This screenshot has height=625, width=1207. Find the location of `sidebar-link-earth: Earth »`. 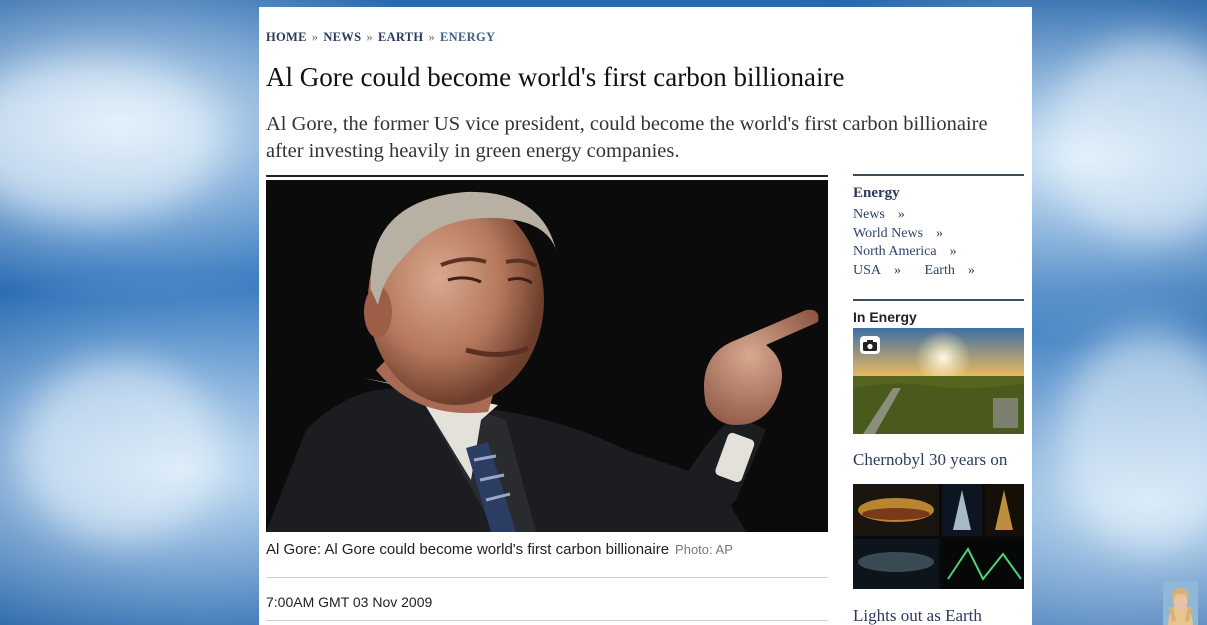

sidebar-link-earth: Earth » is located at coordinates (955, 270).